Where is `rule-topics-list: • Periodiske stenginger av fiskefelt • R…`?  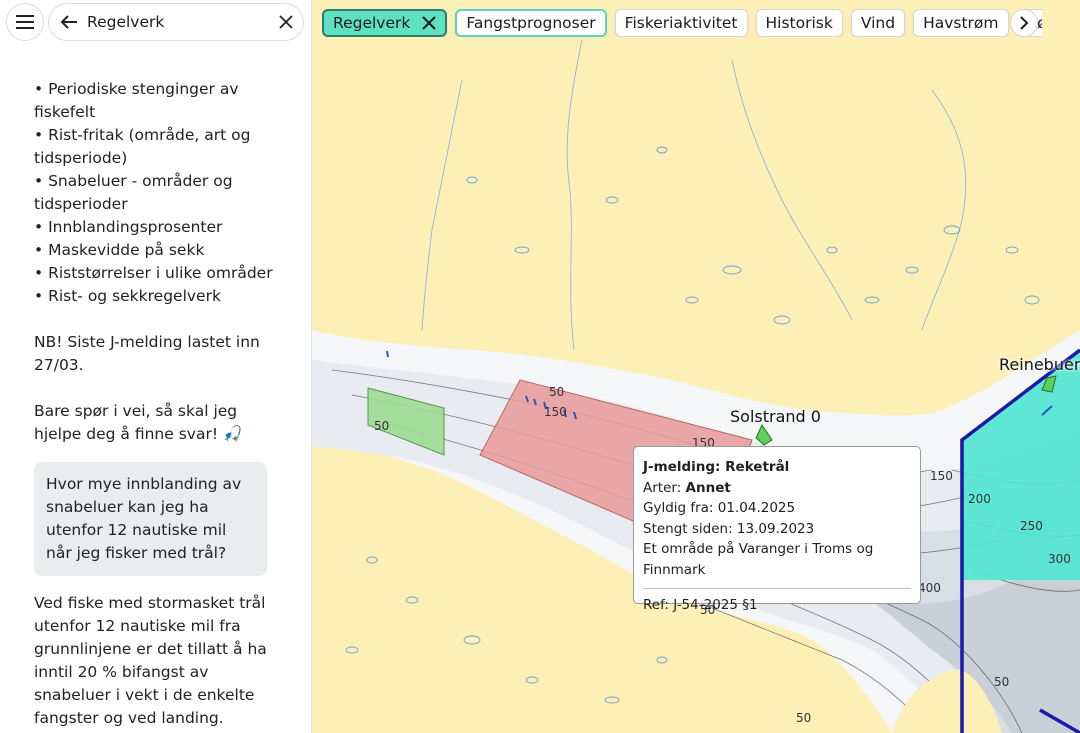
rule-topics-list: • Periodiske stenginger av fiskefelt • R… is located at coordinates (154, 193).